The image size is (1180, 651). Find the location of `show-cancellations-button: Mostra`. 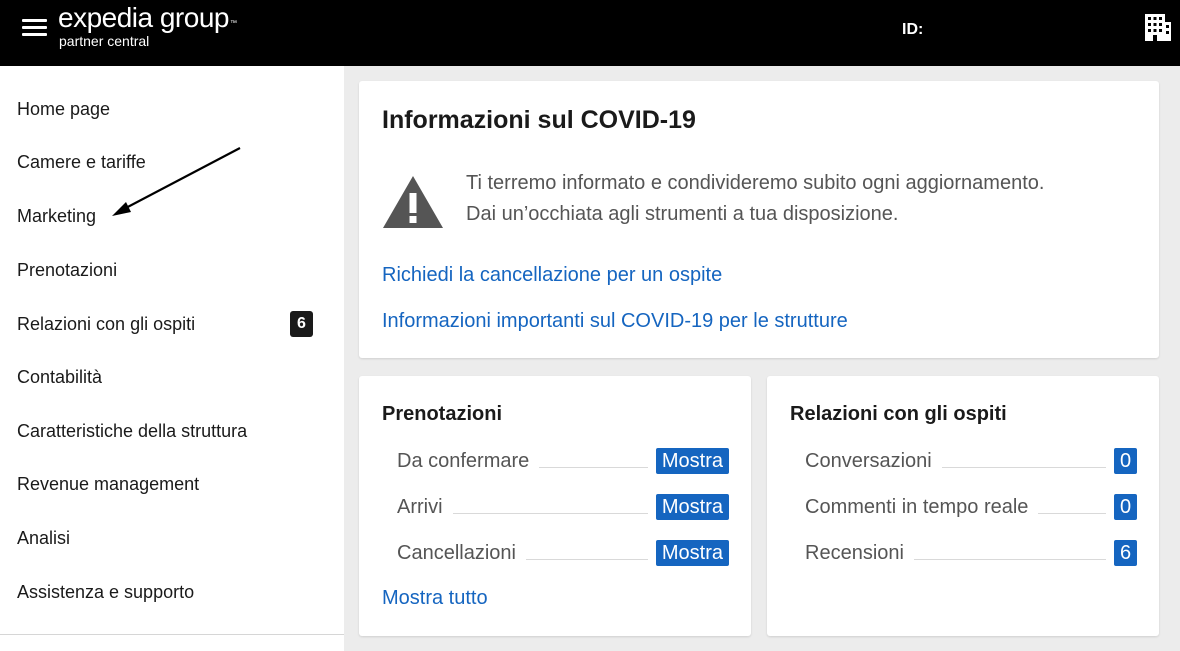

show-cancellations-button: Mostra is located at coordinates (692, 553).